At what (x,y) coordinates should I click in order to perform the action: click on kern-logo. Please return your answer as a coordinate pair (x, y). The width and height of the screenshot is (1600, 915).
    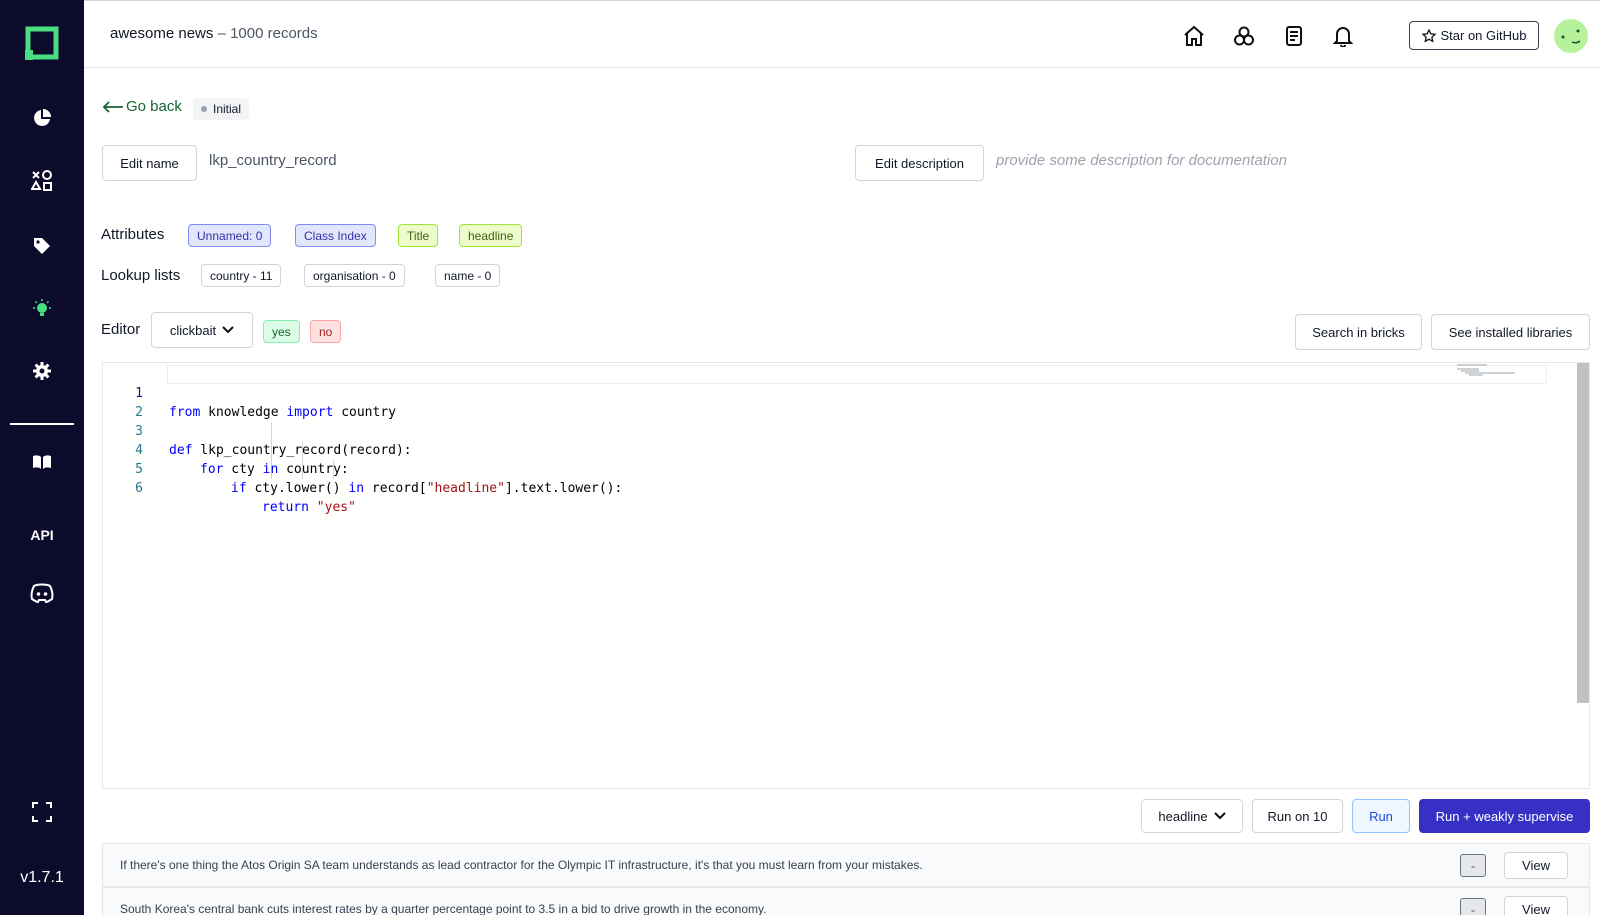
    Looking at the image, I should click on (42, 43).